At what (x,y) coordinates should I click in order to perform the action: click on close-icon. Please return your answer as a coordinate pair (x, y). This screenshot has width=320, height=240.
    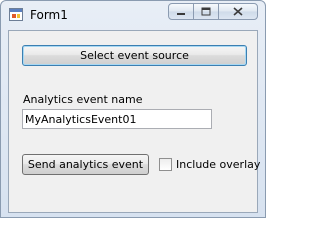
    Looking at the image, I should click on (238, 11).